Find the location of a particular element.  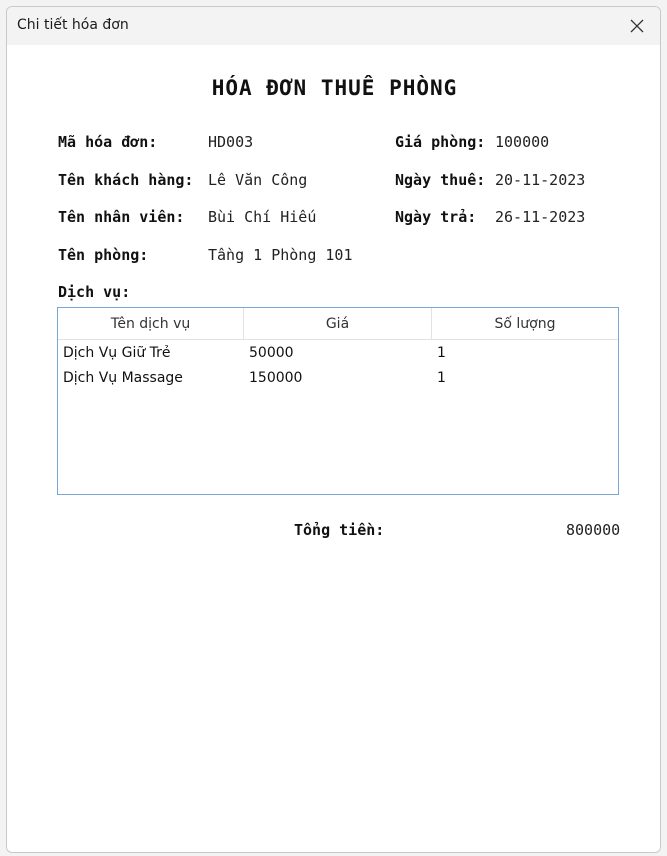

table-cell-price: 50000 is located at coordinates (271, 352).